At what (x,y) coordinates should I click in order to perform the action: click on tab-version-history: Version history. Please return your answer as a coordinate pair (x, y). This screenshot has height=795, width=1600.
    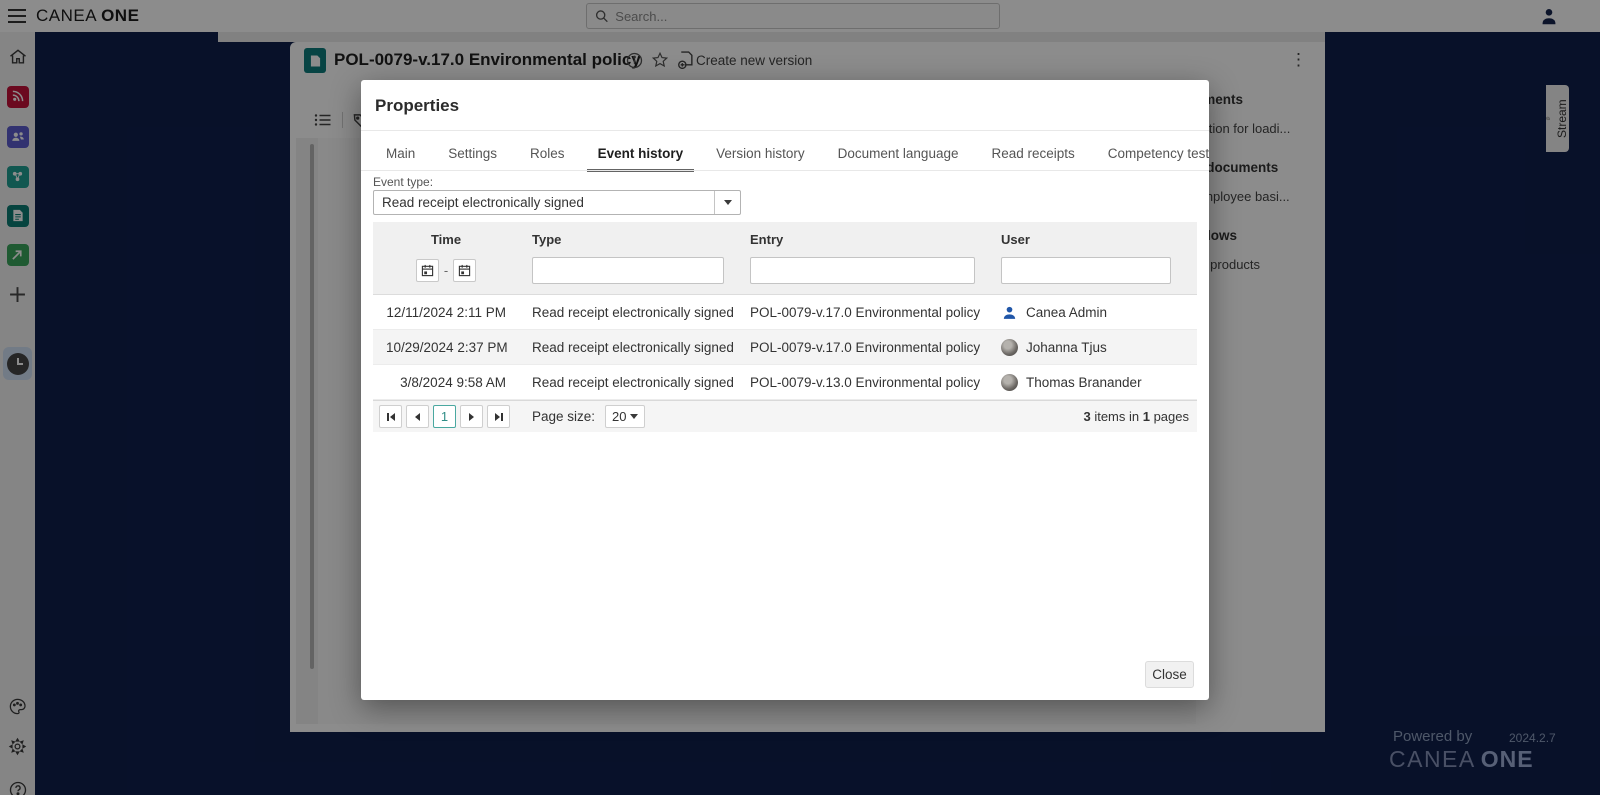
    Looking at the image, I should click on (760, 155).